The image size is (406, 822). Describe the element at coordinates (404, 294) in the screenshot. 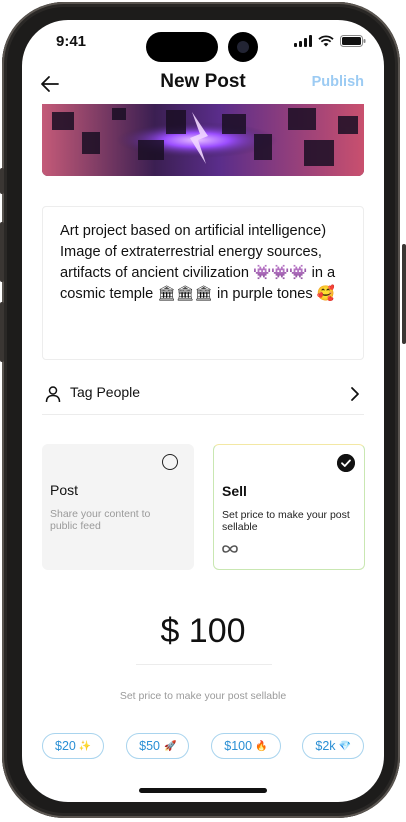

I see `power-button` at that location.